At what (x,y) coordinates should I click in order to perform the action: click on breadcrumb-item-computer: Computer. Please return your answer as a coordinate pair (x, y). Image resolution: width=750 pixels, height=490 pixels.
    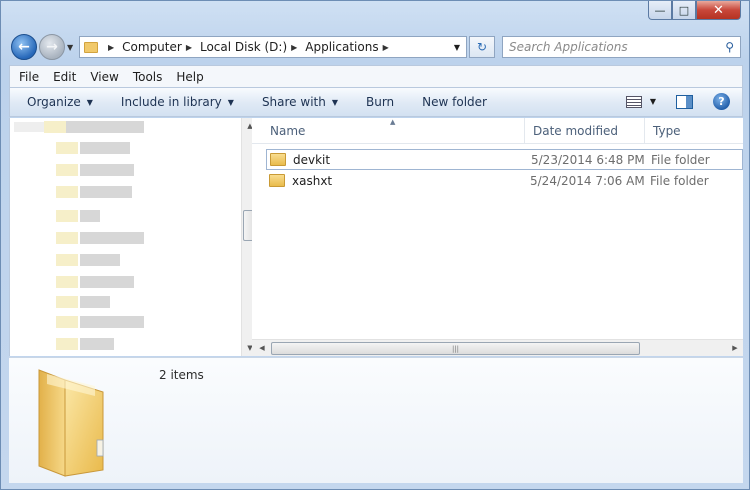
    Looking at the image, I should click on (152, 47).